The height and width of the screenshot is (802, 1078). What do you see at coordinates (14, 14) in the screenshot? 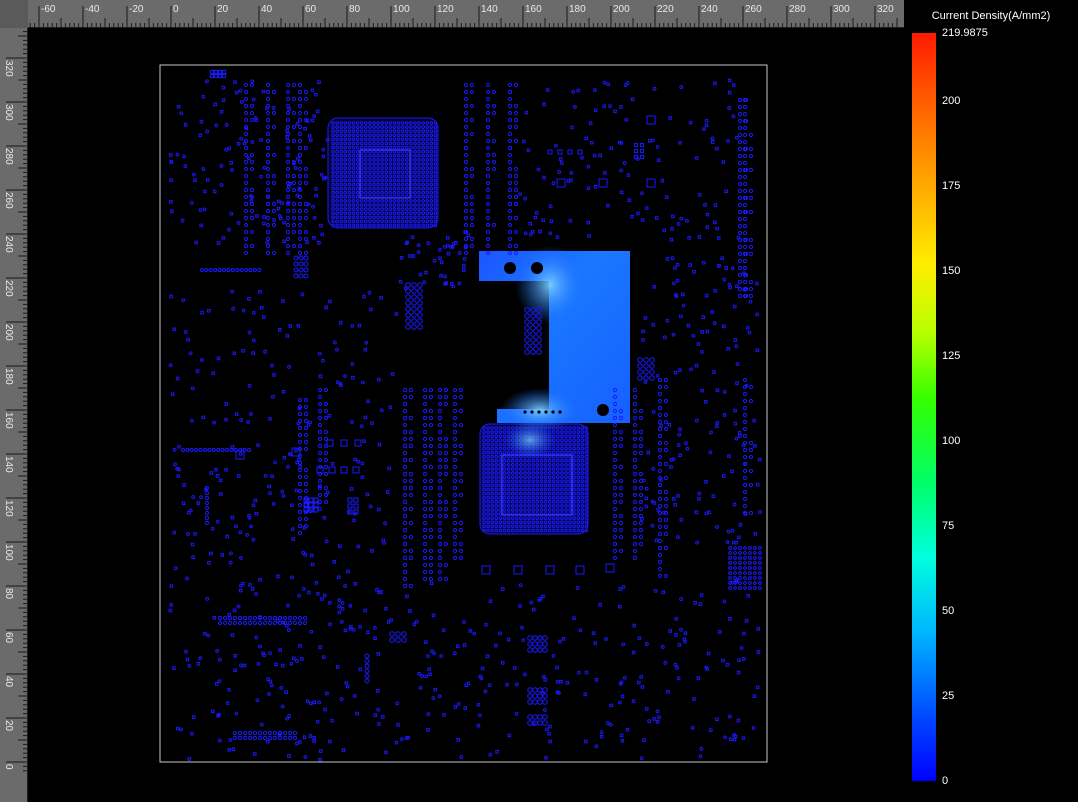
I see `ruler-corner` at bounding box center [14, 14].